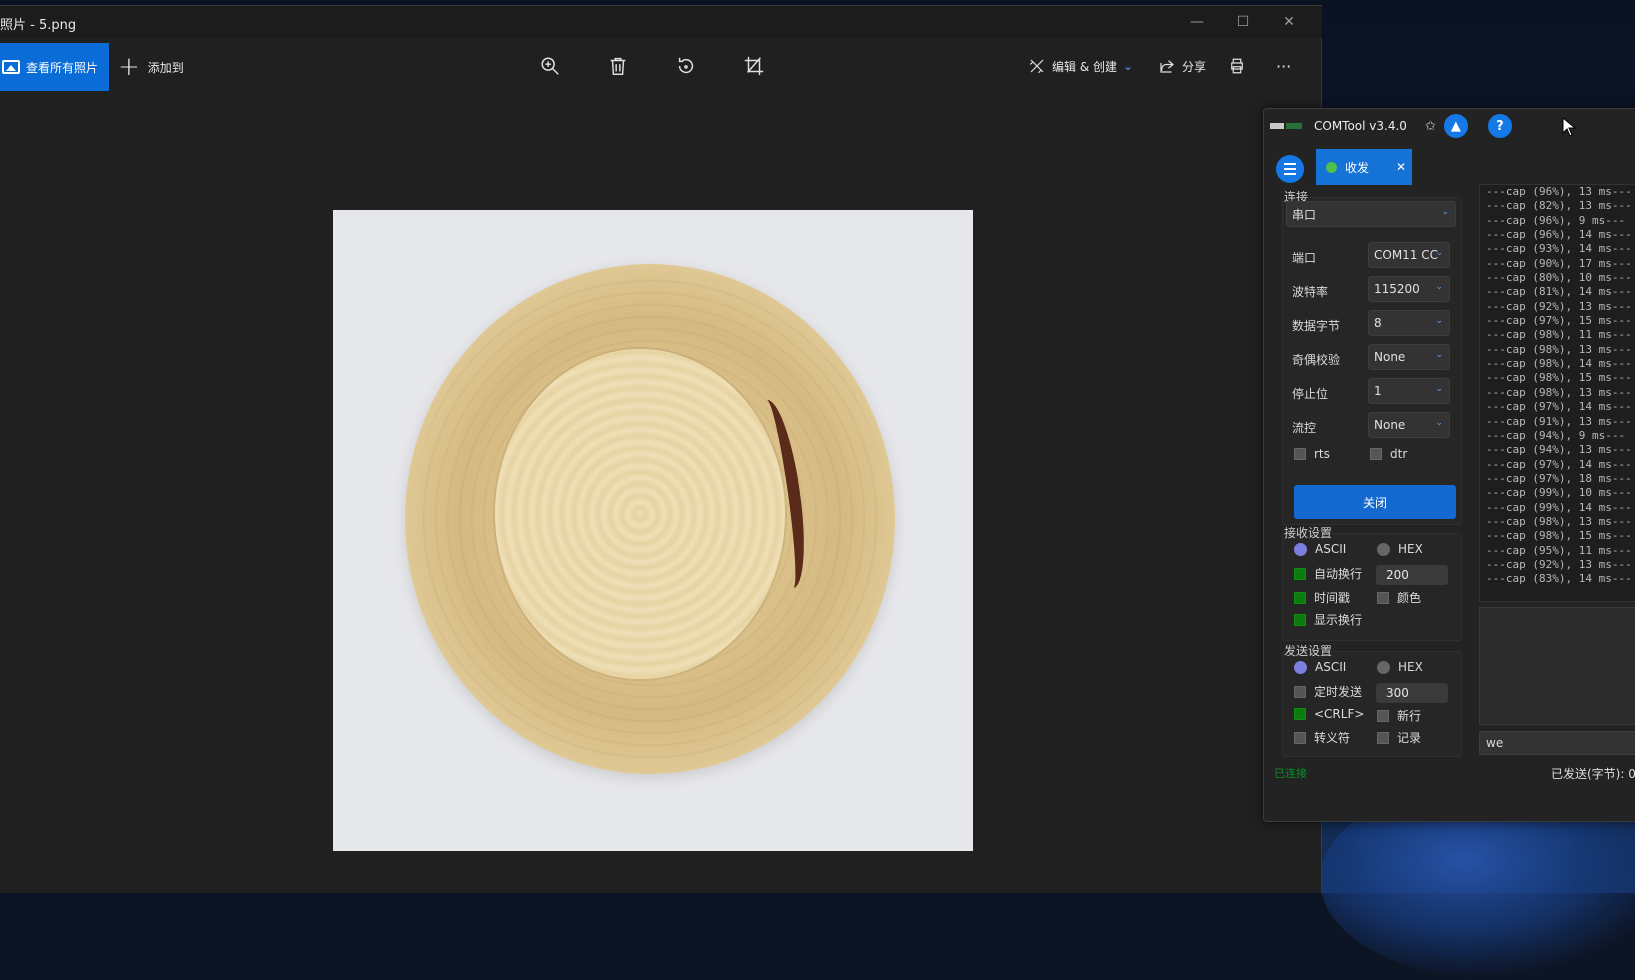 The width and height of the screenshot is (1635, 980). Describe the element at coordinates (1409, 425) in the screenshot. I see `flow-select: None ⌄` at that location.